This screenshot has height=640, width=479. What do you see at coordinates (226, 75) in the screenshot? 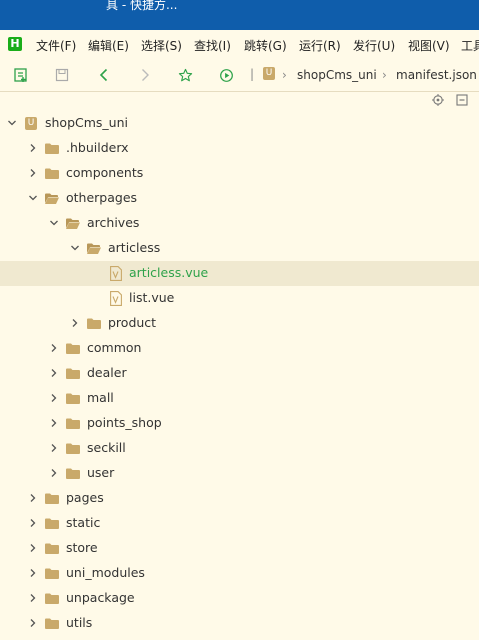
I see `run-icon` at bounding box center [226, 75].